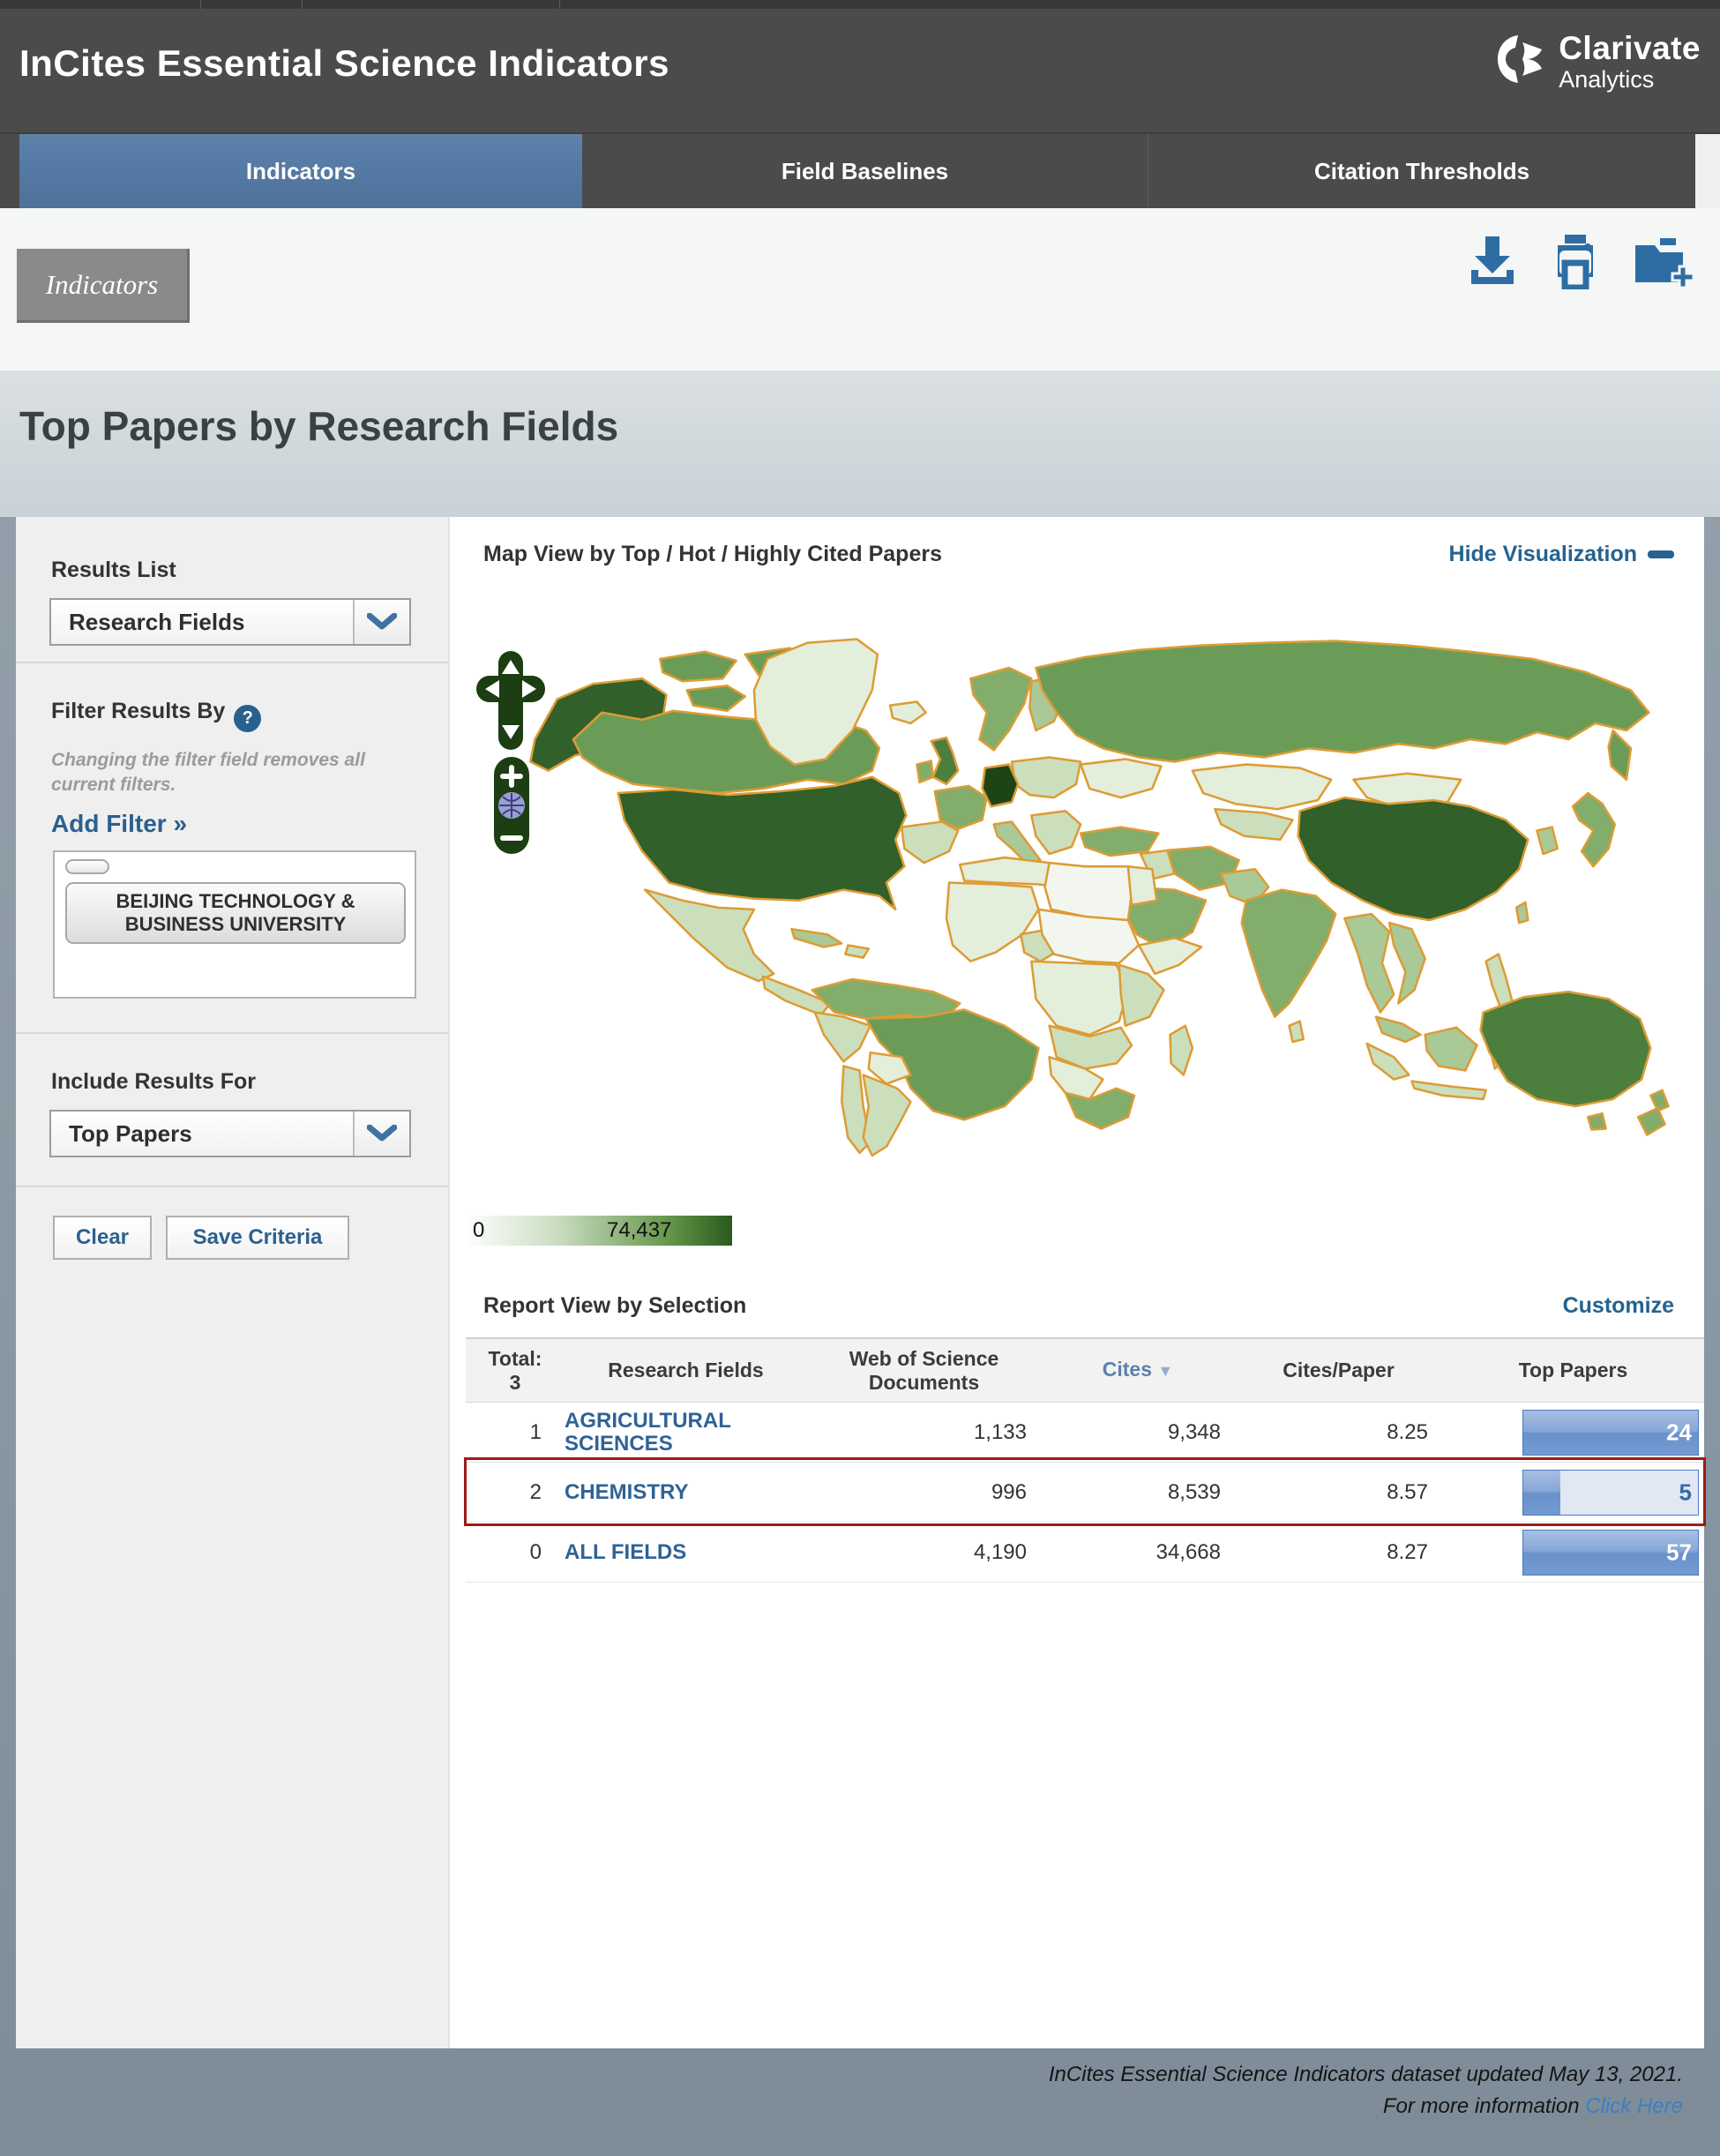 This screenshot has width=1720, height=2156. What do you see at coordinates (157, 622) in the screenshot?
I see `results-list-value: Research Fields` at bounding box center [157, 622].